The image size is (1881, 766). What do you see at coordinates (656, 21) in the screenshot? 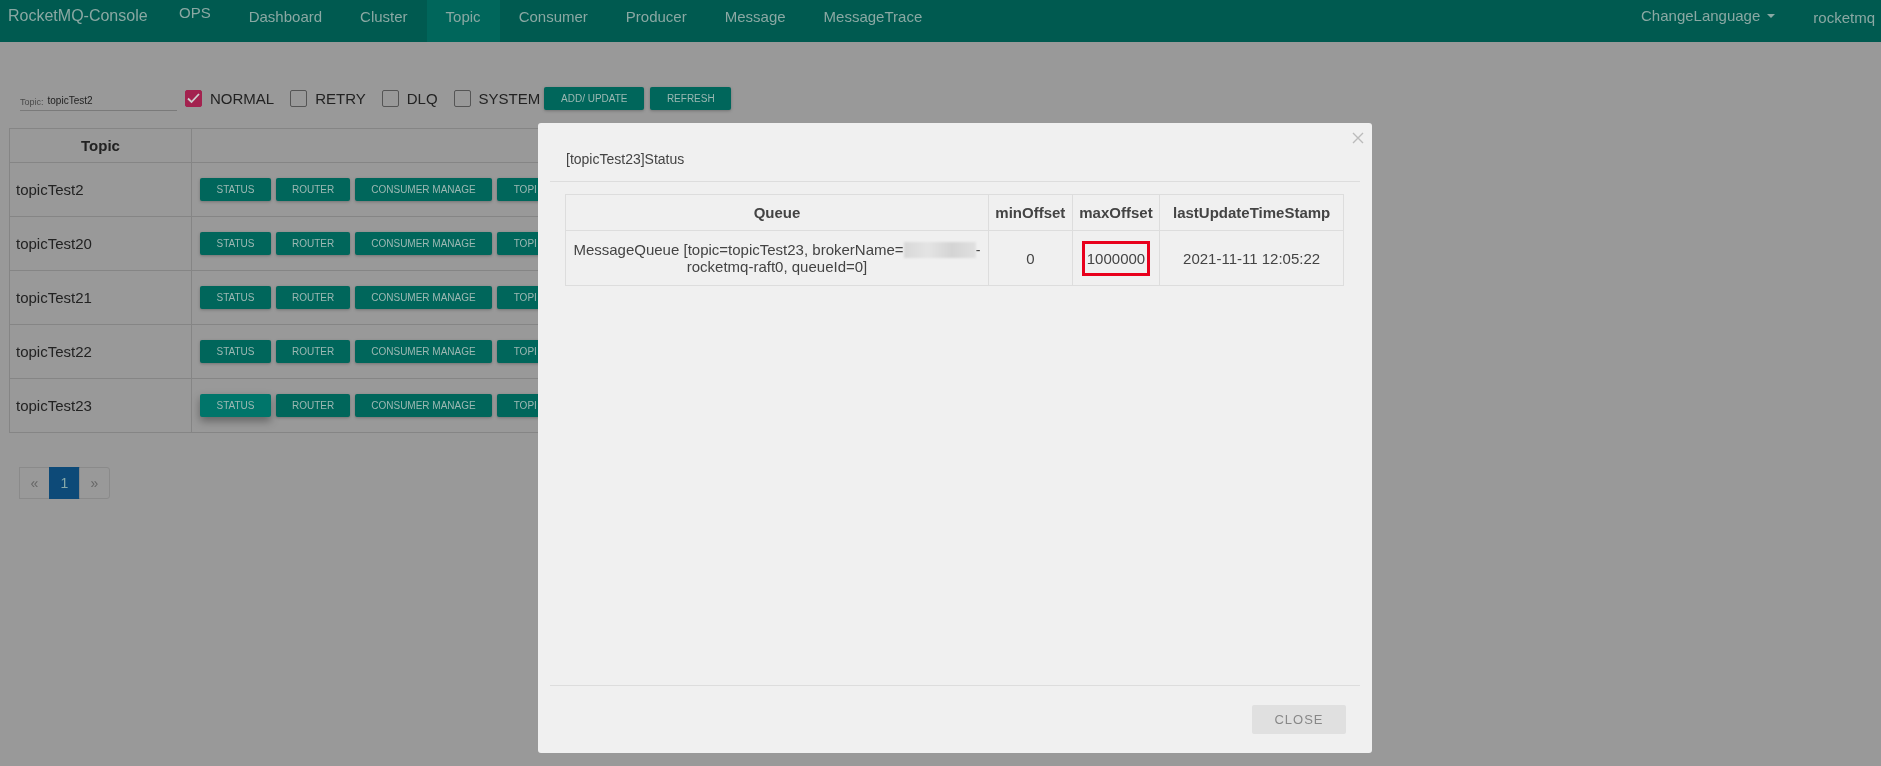
I see `nav-item: Producer` at bounding box center [656, 21].